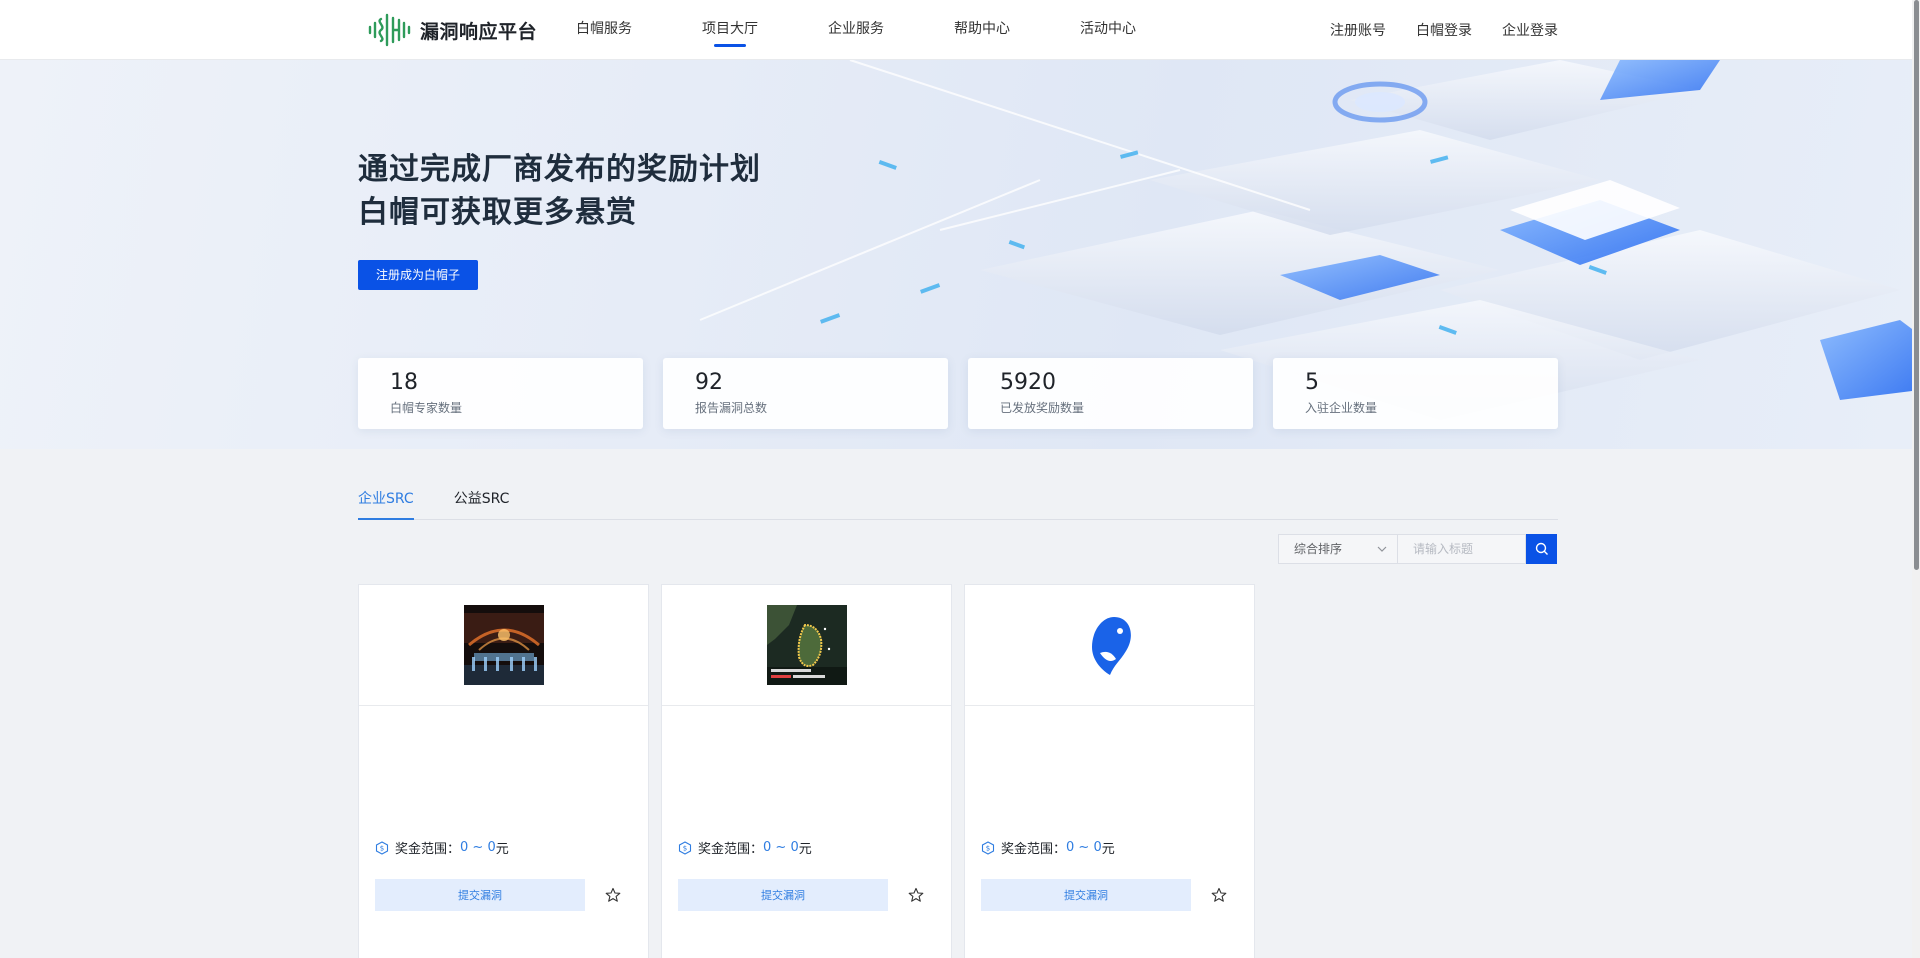 The height and width of the screenshot is (958, 1920). I want to click on nav-label: 企业服务, so click(856, 29).